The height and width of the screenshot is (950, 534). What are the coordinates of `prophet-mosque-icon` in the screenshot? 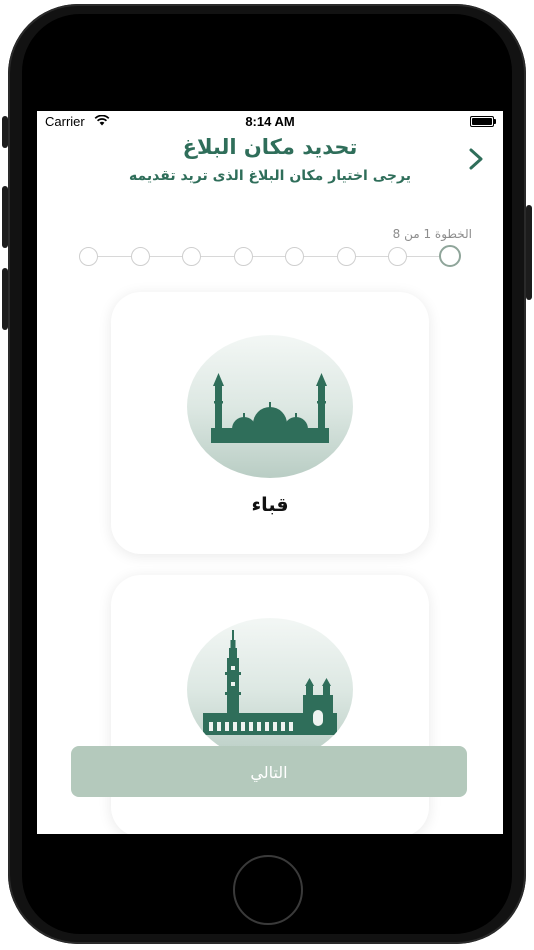 It's located at (270, 682).